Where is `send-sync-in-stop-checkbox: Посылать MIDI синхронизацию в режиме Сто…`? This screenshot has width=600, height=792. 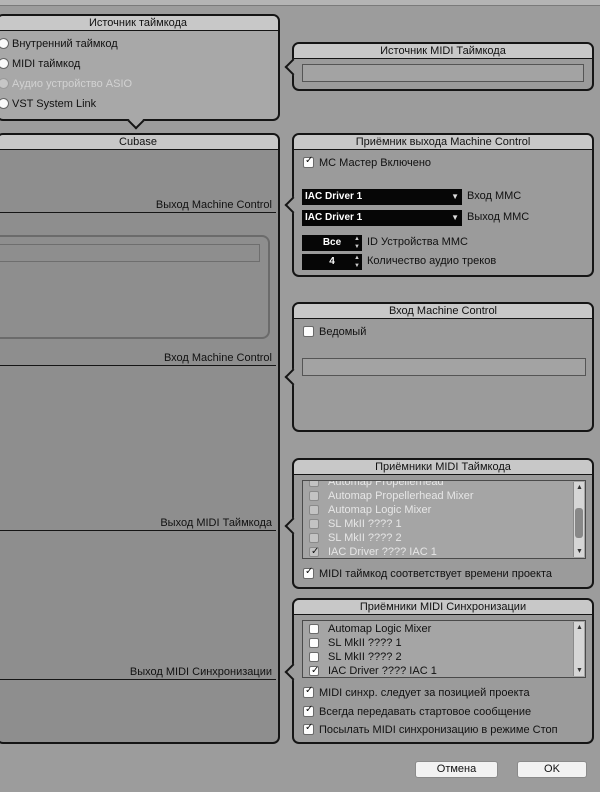
send-sync-in-stop-checkbox: Посылать MIDI синхронизацию в режиме Сто… is located at coordinates (430, 729).